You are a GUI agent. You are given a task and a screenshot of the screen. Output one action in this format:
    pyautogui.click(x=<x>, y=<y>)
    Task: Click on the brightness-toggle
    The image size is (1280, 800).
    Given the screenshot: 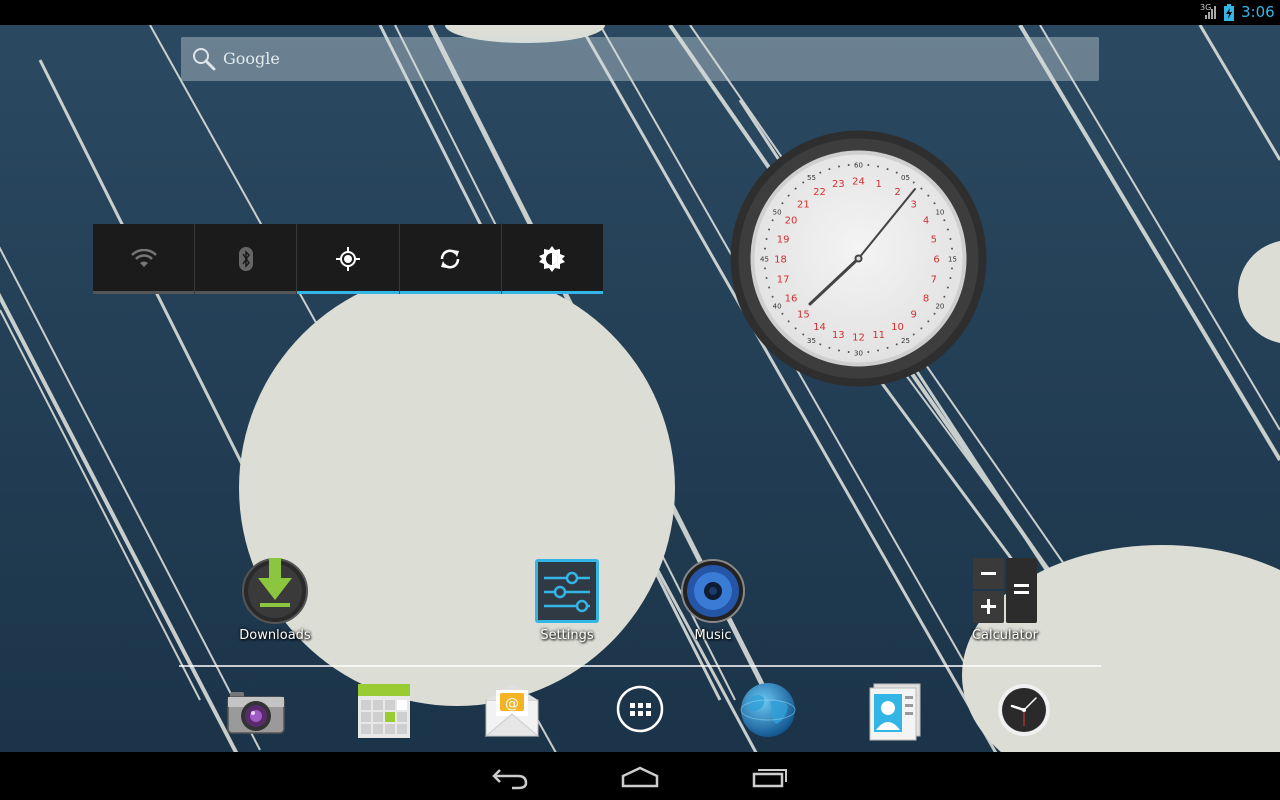 What is the action you would take?
    pyautogui.click(x=552, y=259)
    